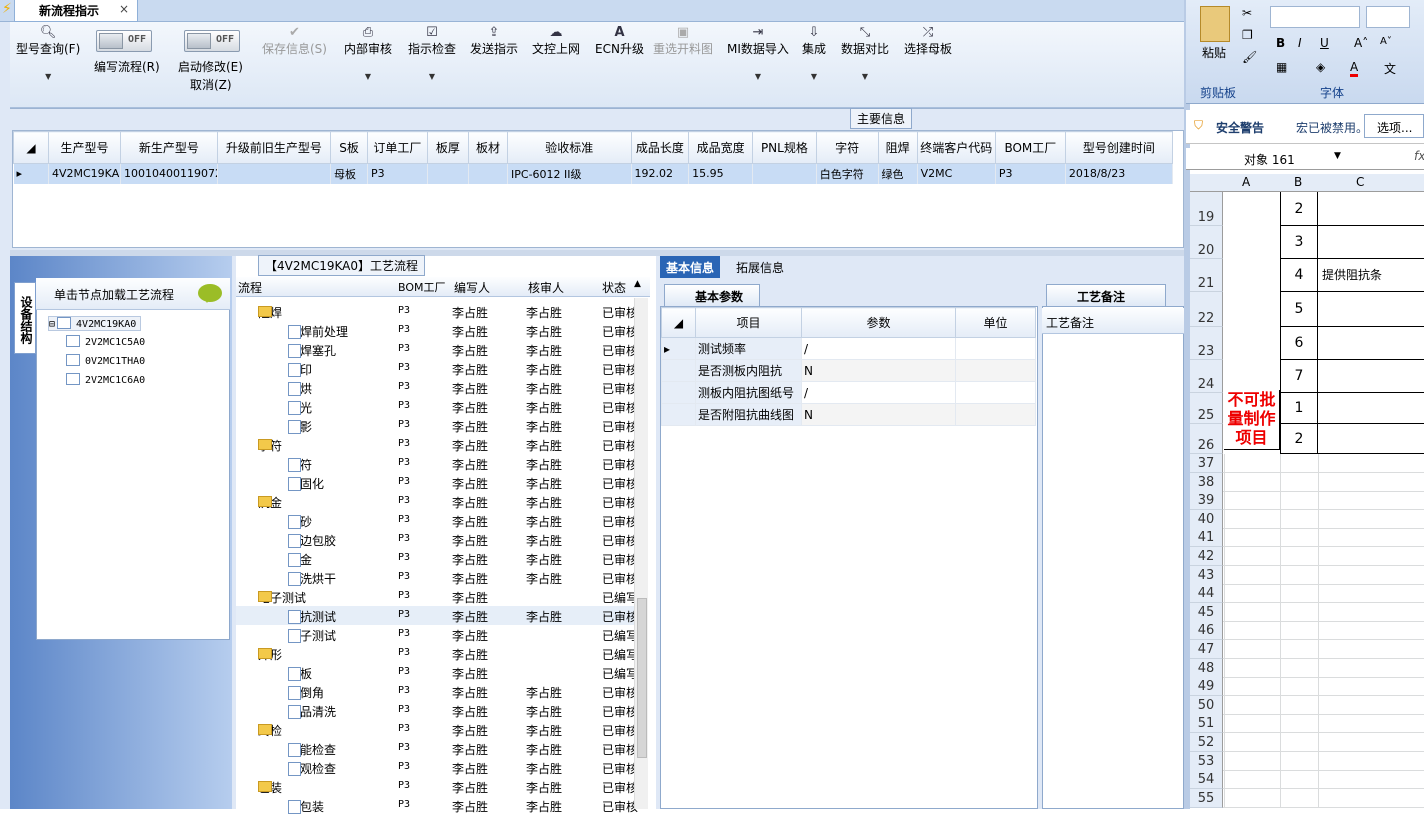 The height and width of the screenshot is (815, 1424). I want to click on process-row: 预烘P3李占胜李占胜已审核, so click(437, 387).